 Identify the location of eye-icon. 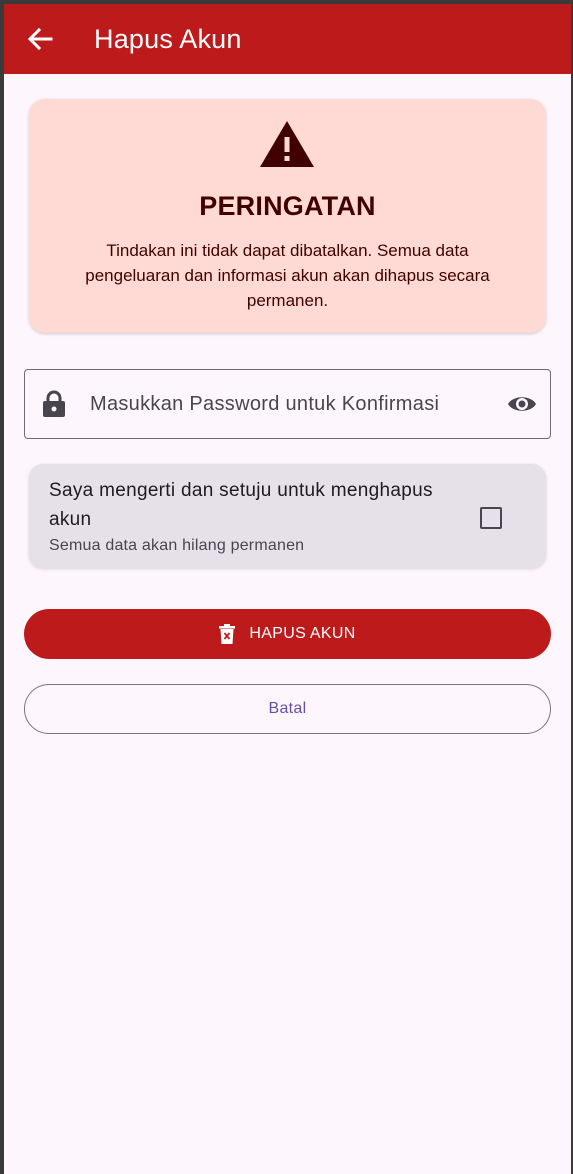
(522, 404).